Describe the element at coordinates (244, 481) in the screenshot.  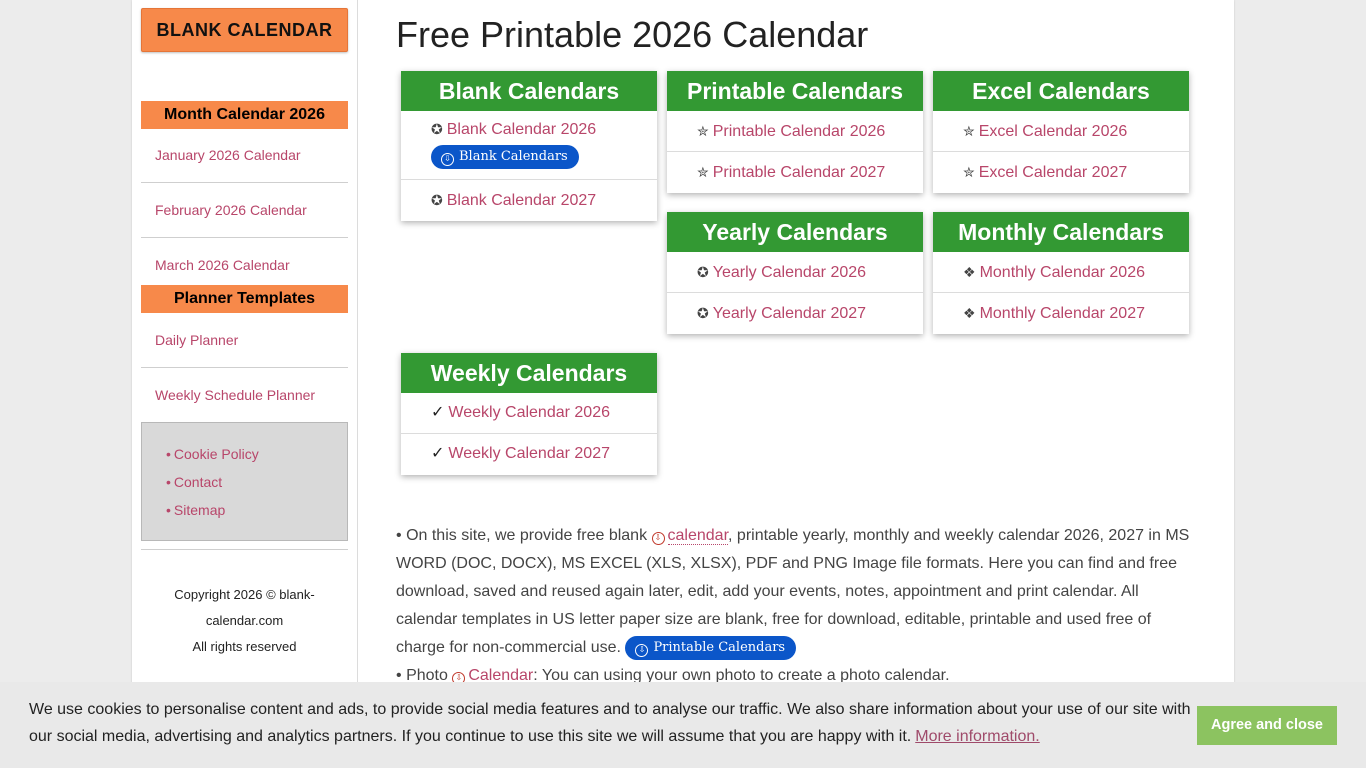
I see `footer-links-box: • Cookie Policy • Contact • Sitemap` at that location.